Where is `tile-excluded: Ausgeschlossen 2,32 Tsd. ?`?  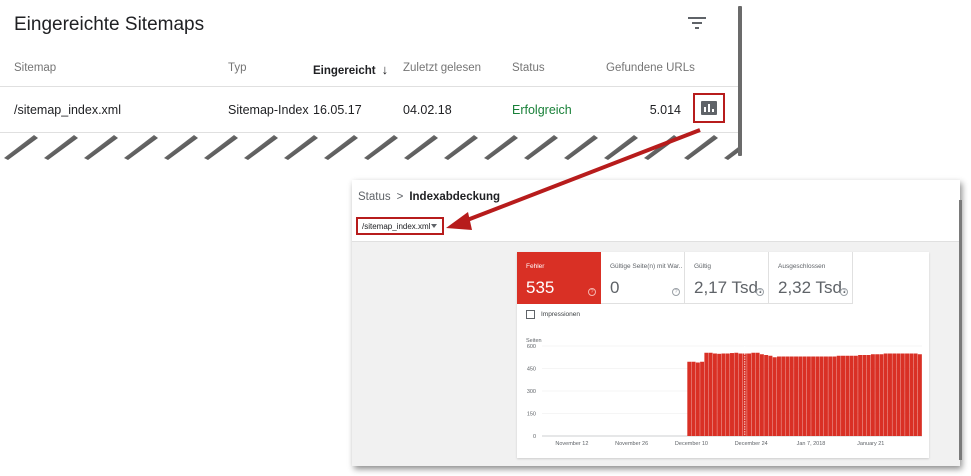 tile-excluded: Ausgeschlossen 2,32 Tsd. ? is located at coordinates (811, 278).